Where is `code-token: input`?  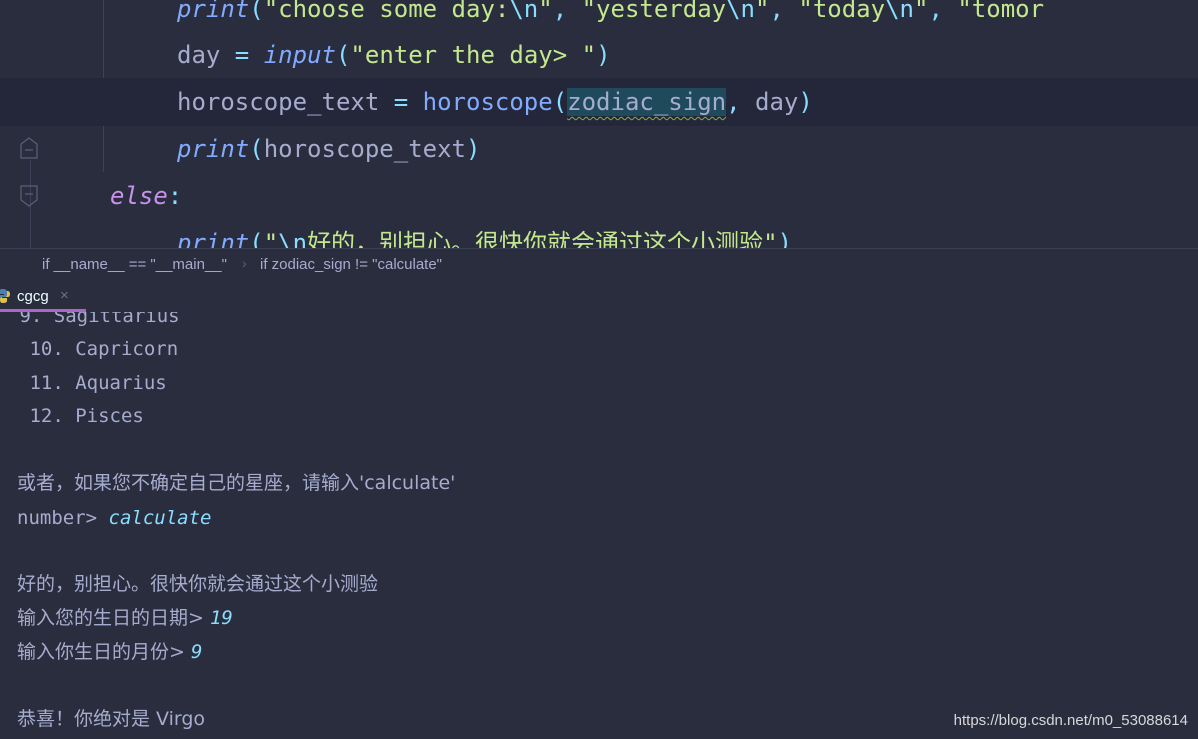
code-token: input is located at coordinates (299, 55).